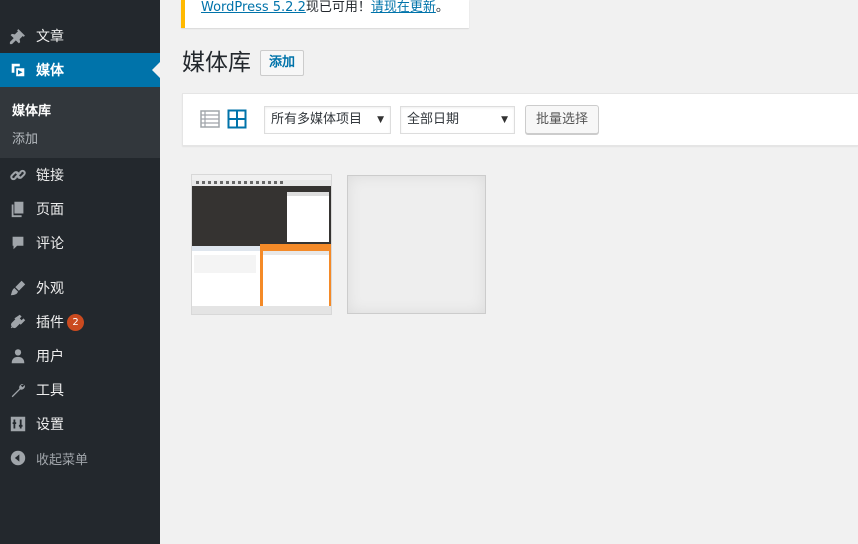  I want to click on sidebar-item-users: 用户, so click(80, 356).